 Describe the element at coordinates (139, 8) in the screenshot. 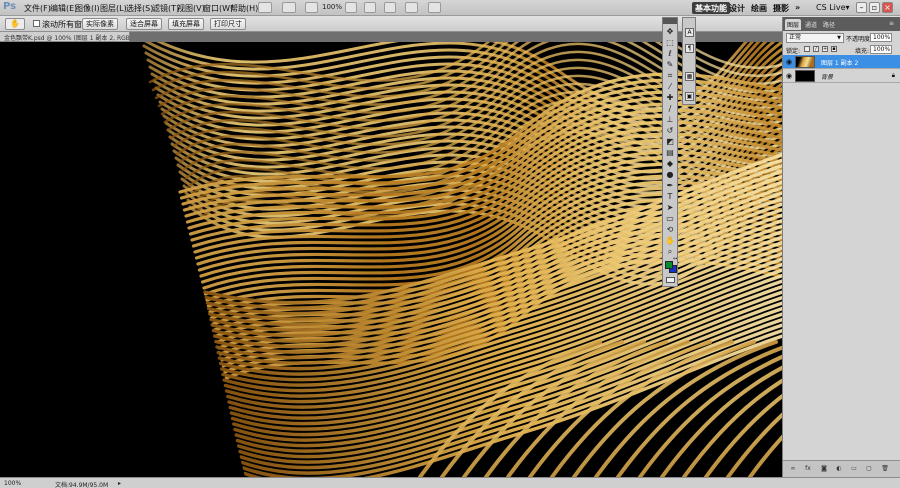

I see `menu-select: 选择(S)` at that location.